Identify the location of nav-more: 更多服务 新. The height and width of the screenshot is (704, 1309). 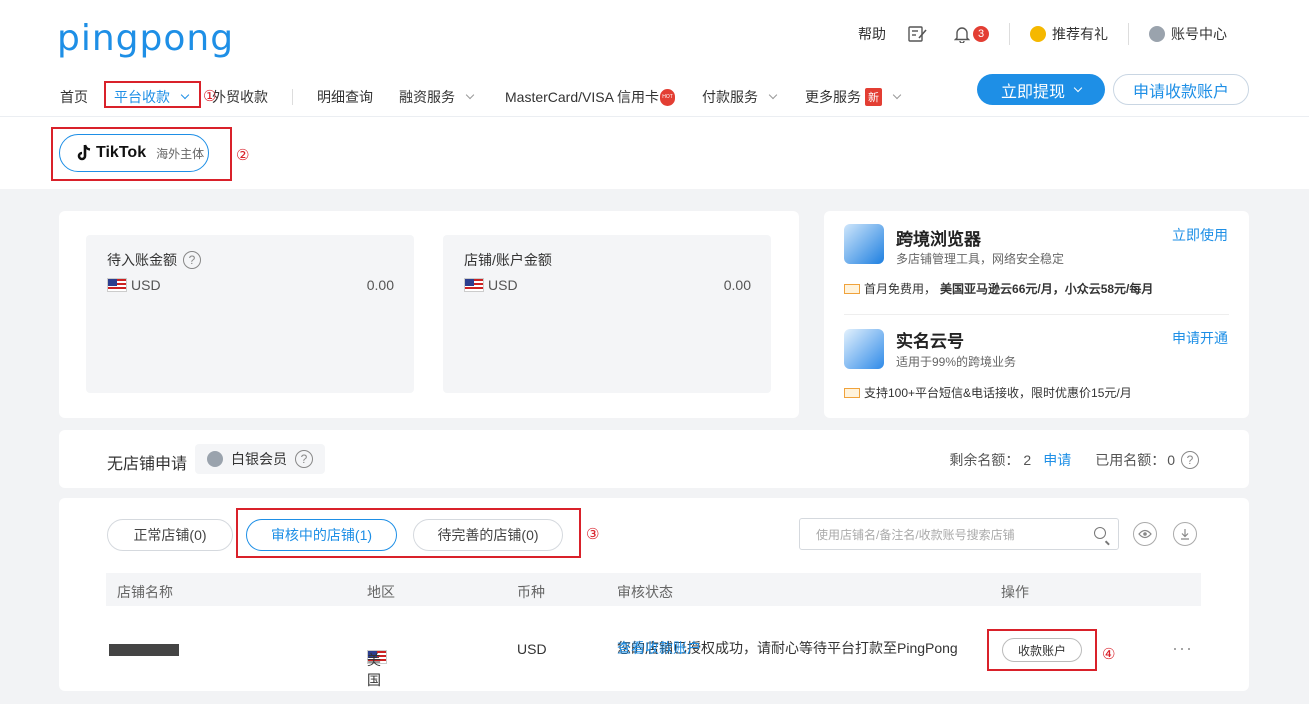
(853, 97).